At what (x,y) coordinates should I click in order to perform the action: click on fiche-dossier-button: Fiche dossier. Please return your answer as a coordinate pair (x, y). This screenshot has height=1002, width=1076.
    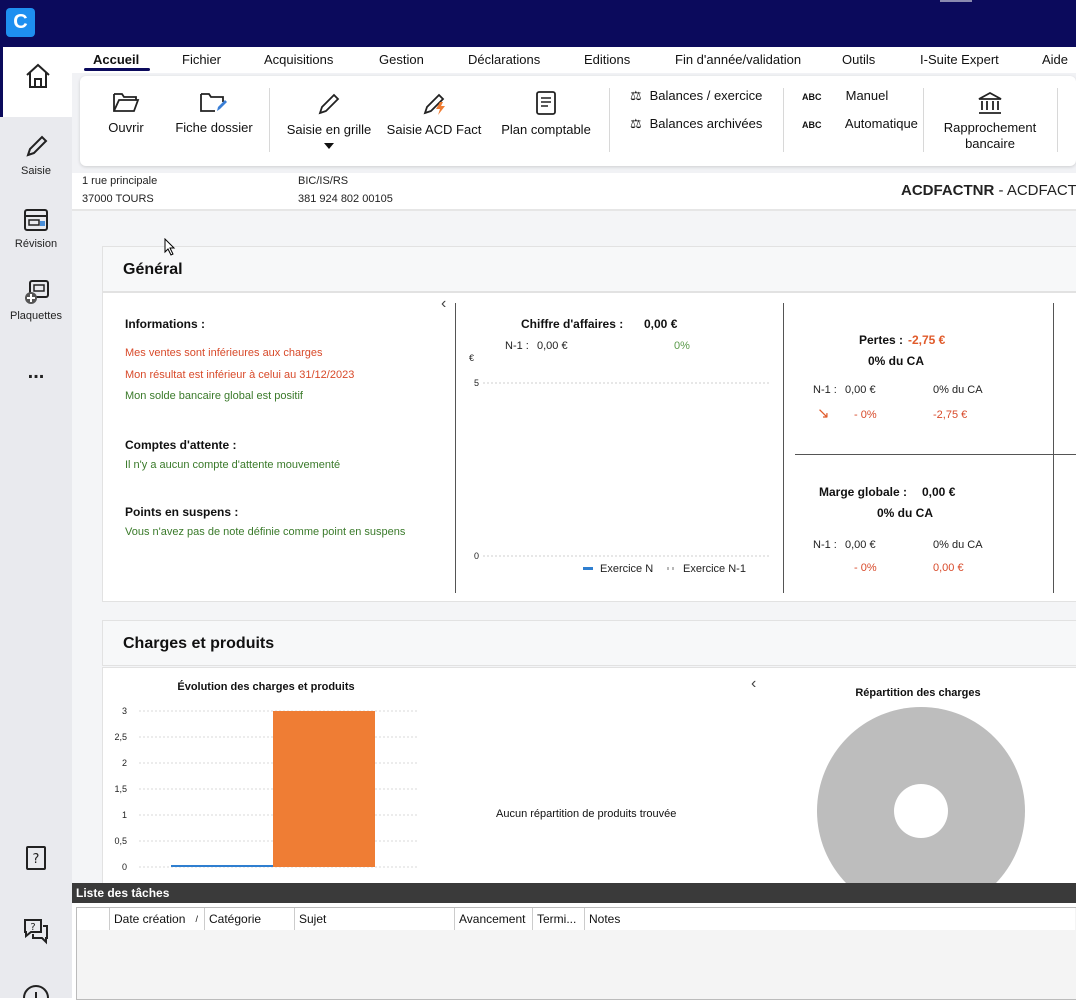
    Looking at the image, I should click on (214, 112).